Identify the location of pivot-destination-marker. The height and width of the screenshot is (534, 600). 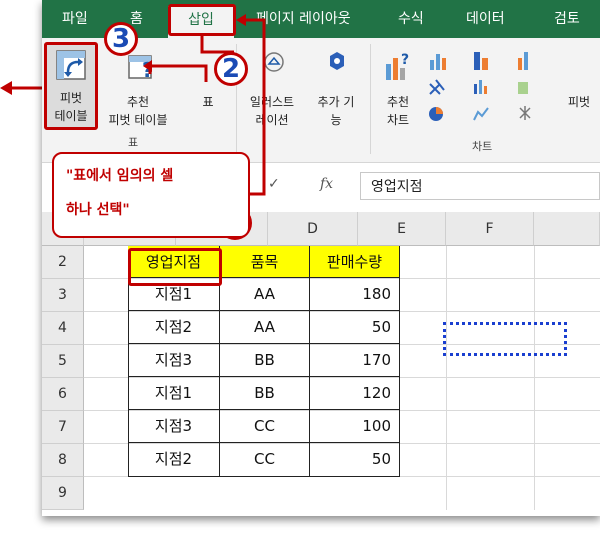
(505, 339).